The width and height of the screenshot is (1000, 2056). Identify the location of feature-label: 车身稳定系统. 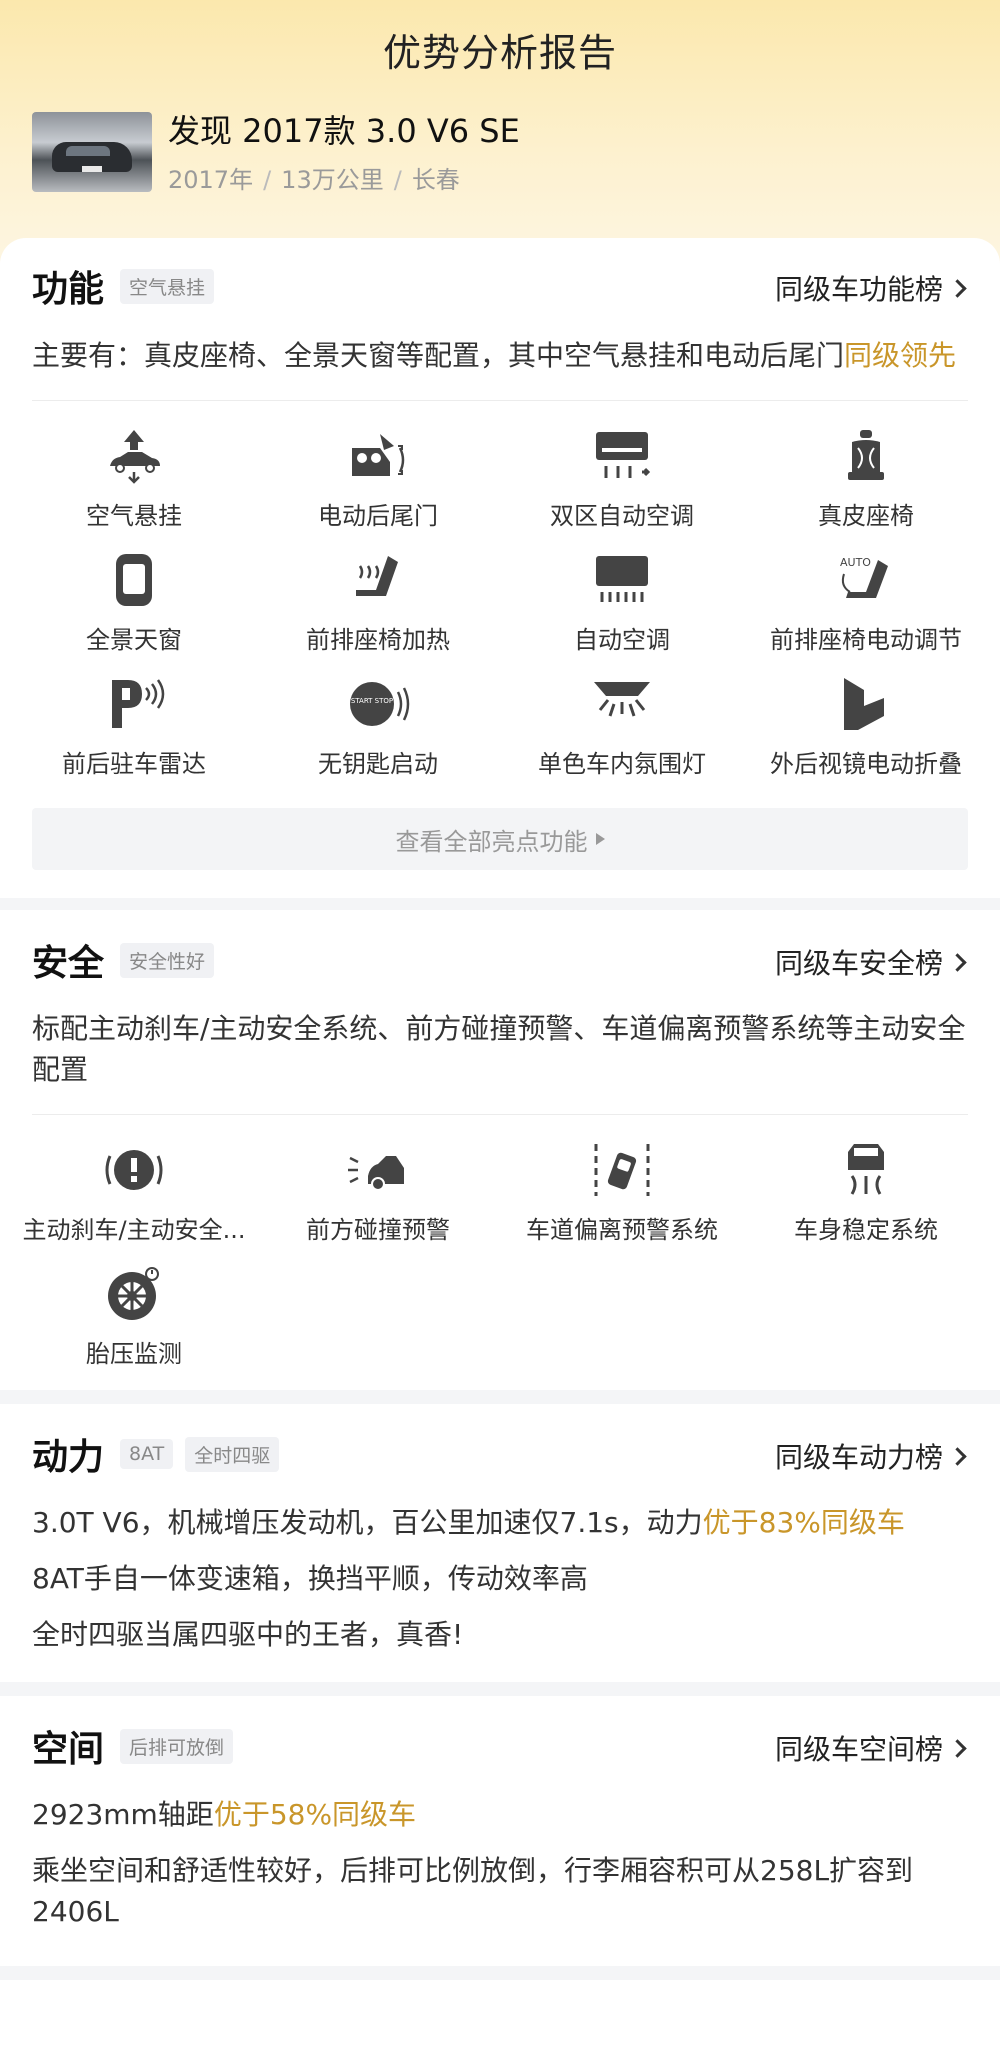
(866, 1230).